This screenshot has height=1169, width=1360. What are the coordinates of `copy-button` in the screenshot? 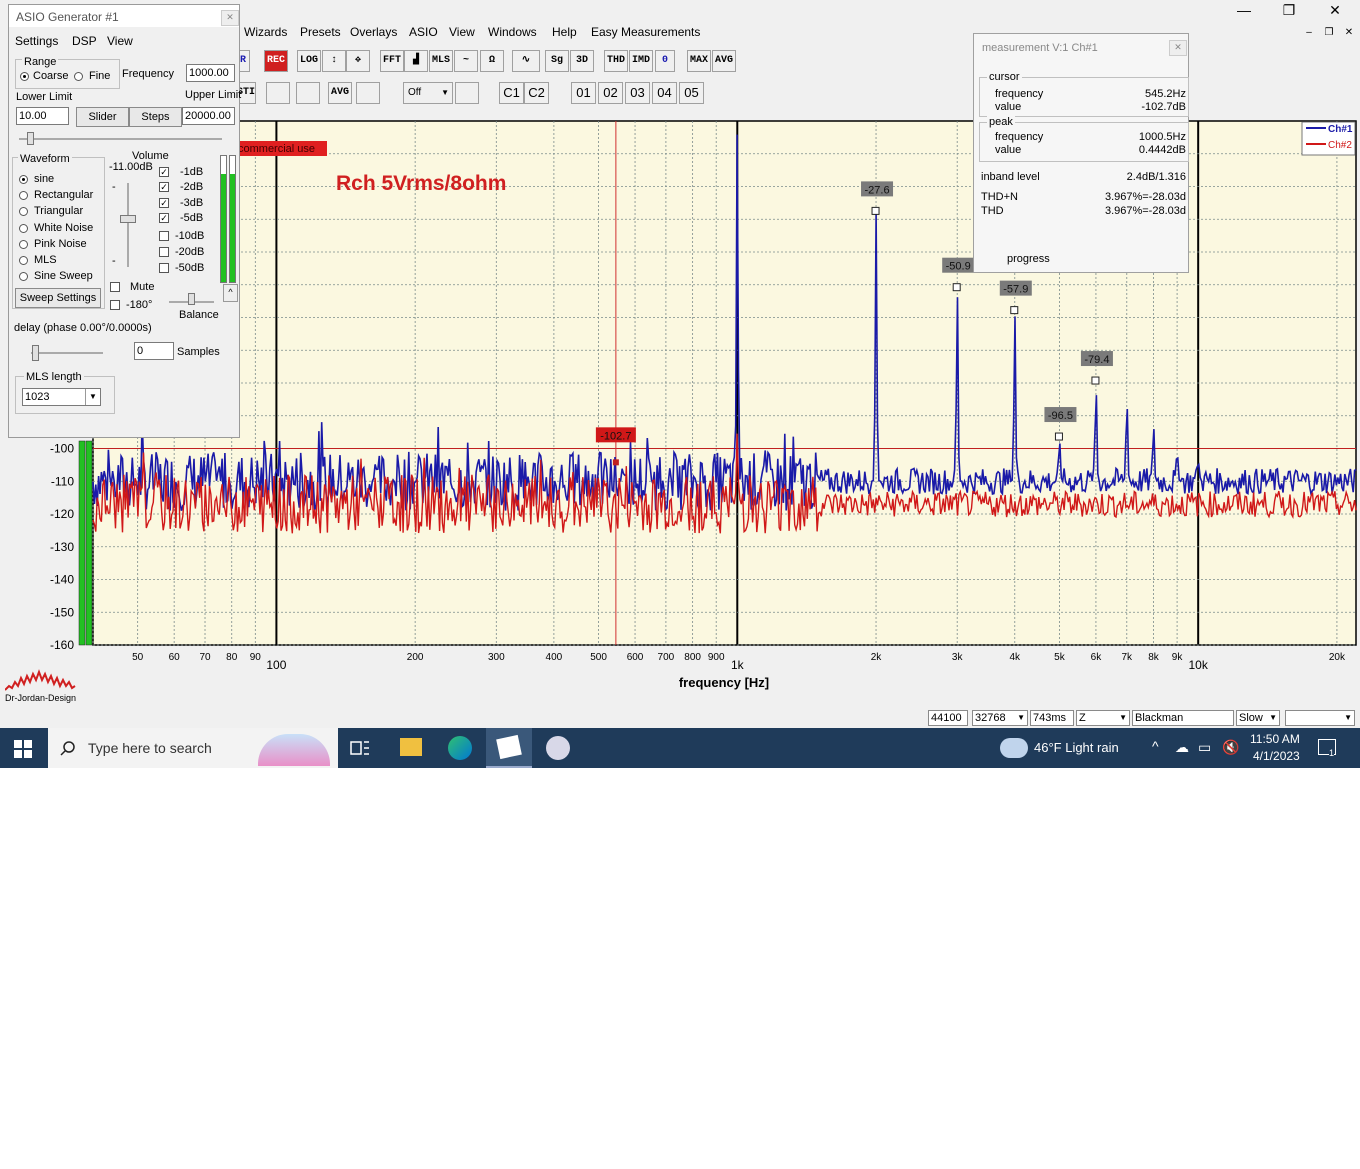 It's located at (308, 93).